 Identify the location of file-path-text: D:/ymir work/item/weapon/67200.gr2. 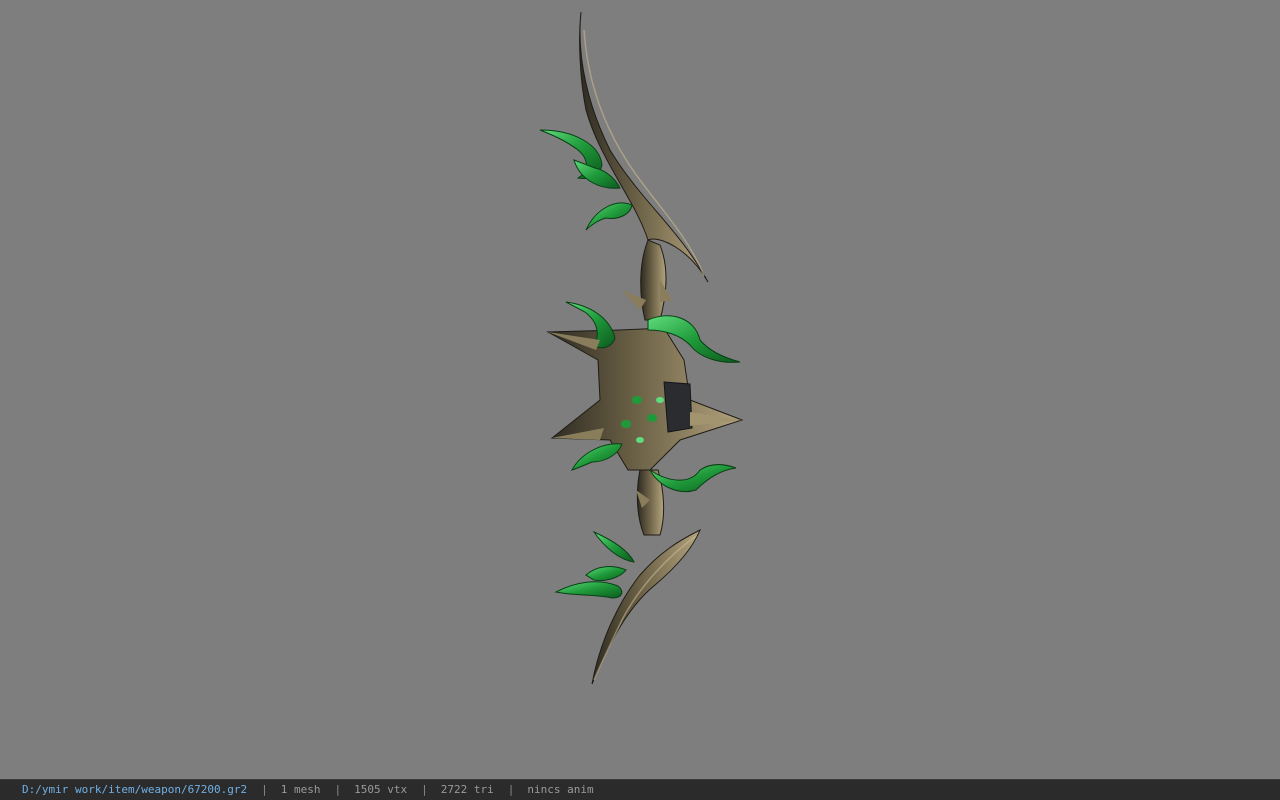
(135, 789).